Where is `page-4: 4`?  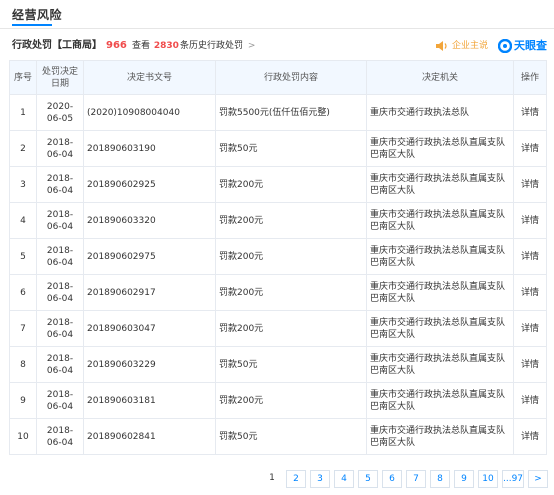
page-4: 4 is located at coordinates (344, 479).